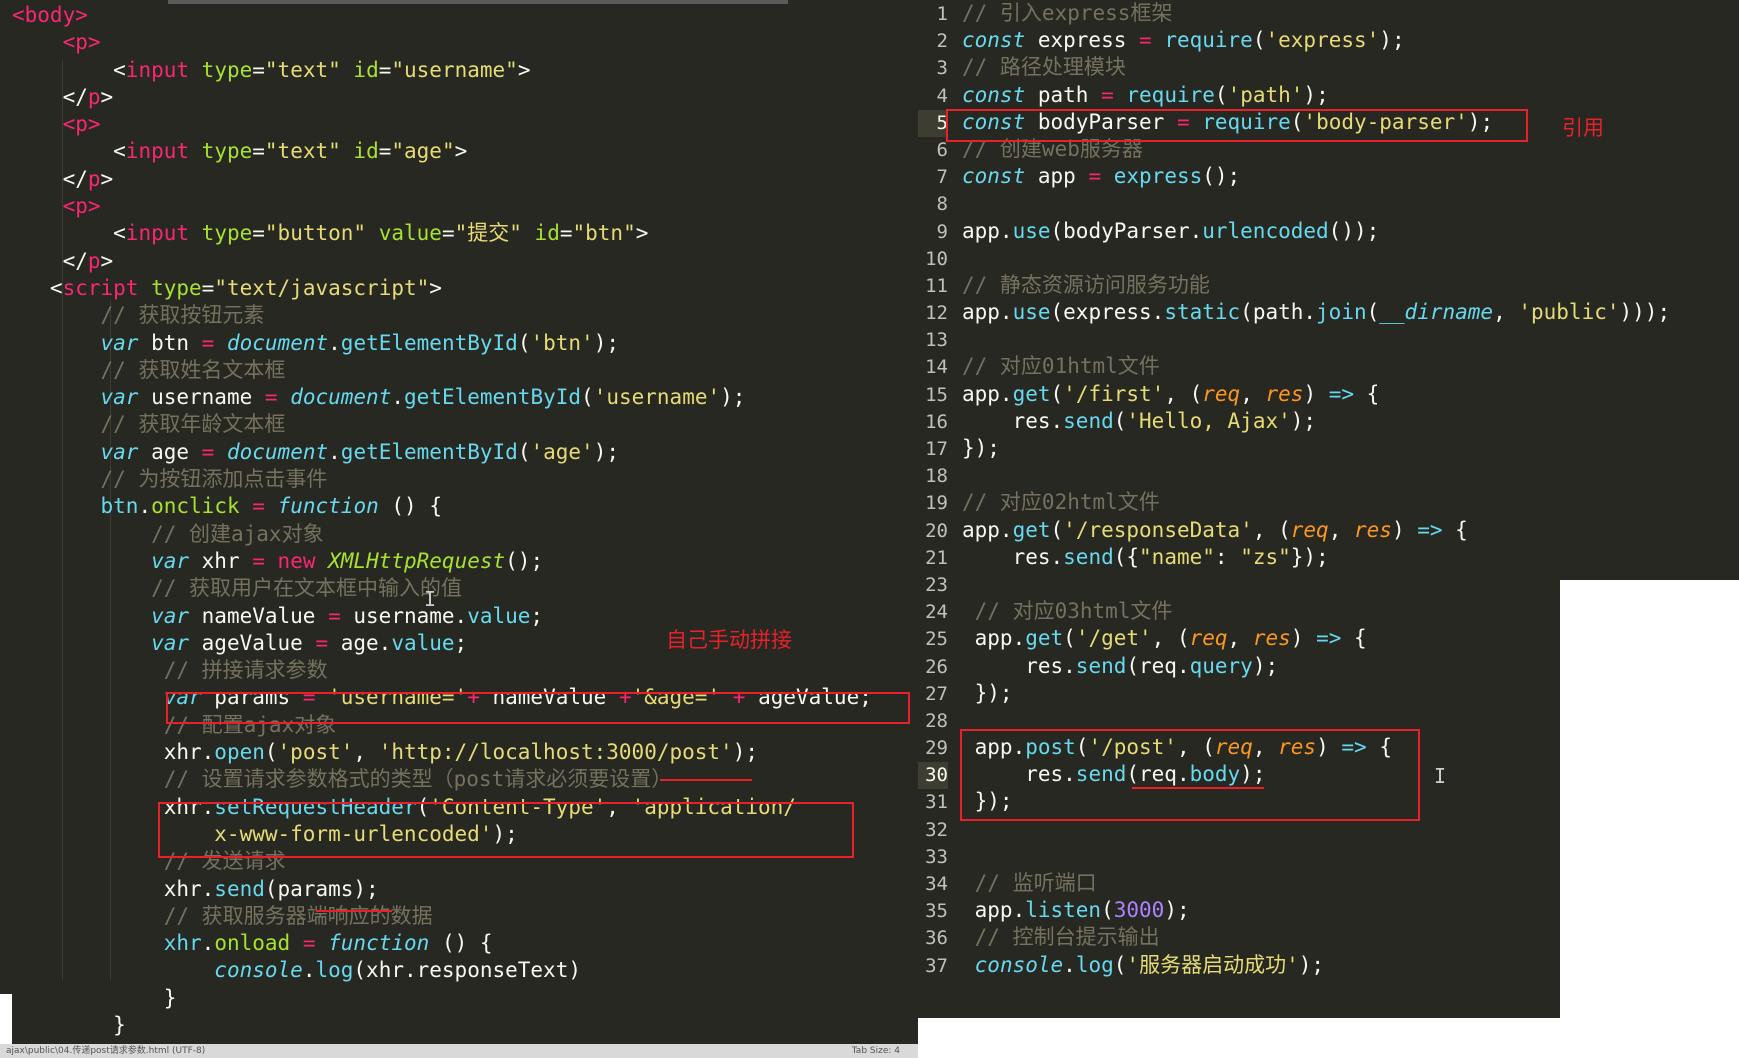 This screenshot has height=1058, width=1739. What do you see at coordinates (471, 588) in the screenshot?
I see `code-line: // 获取用户在文本框中输入的值` at bounding box center [471, 588].